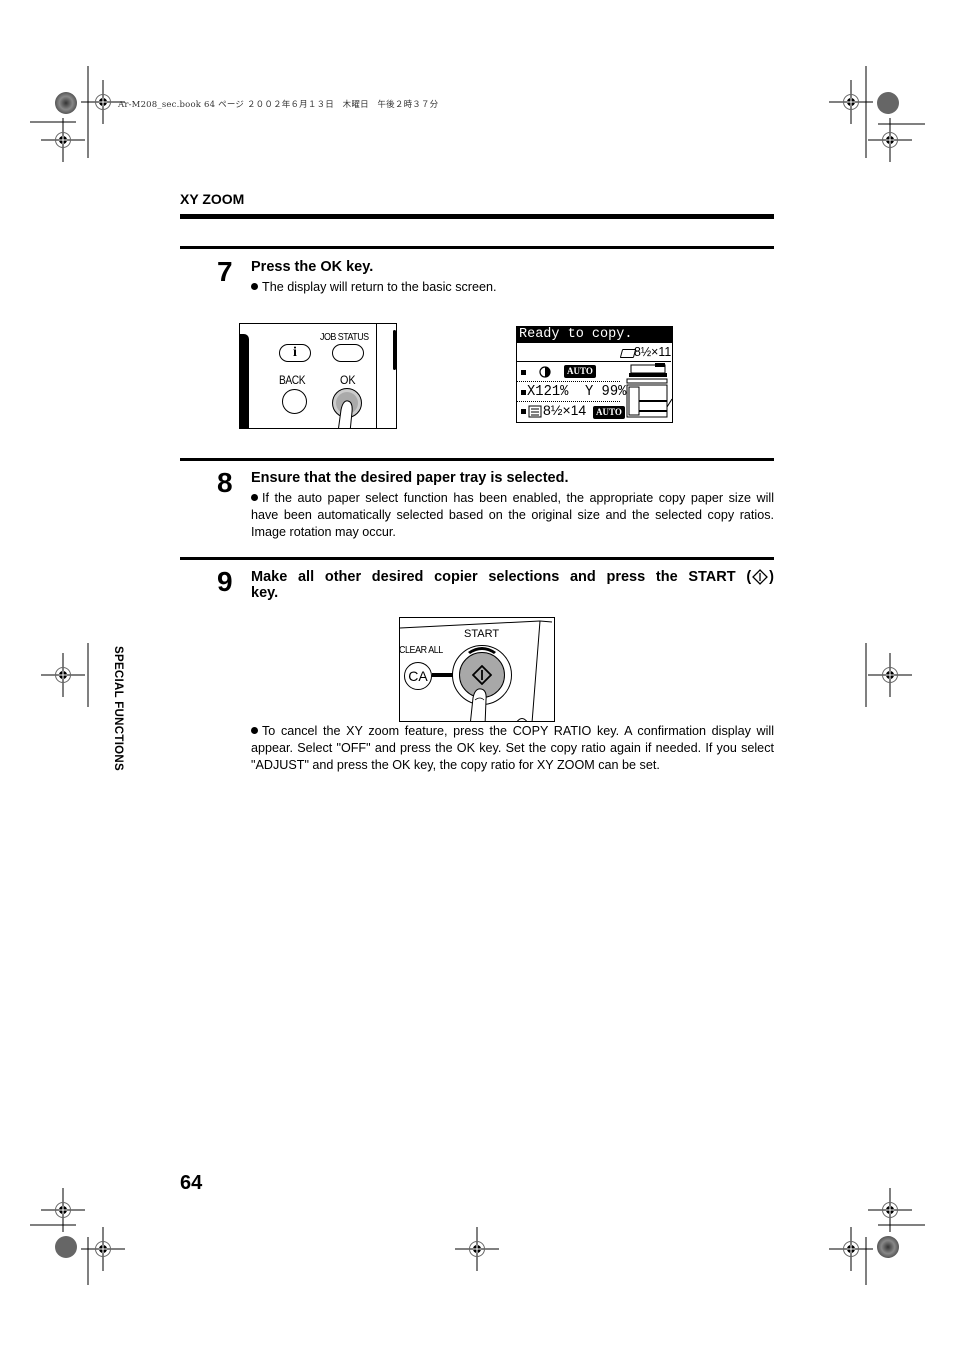 Image resolution: width=954 pixels, height=1351 pixels. I want to click on back-label: BACK, so click(292, 380).